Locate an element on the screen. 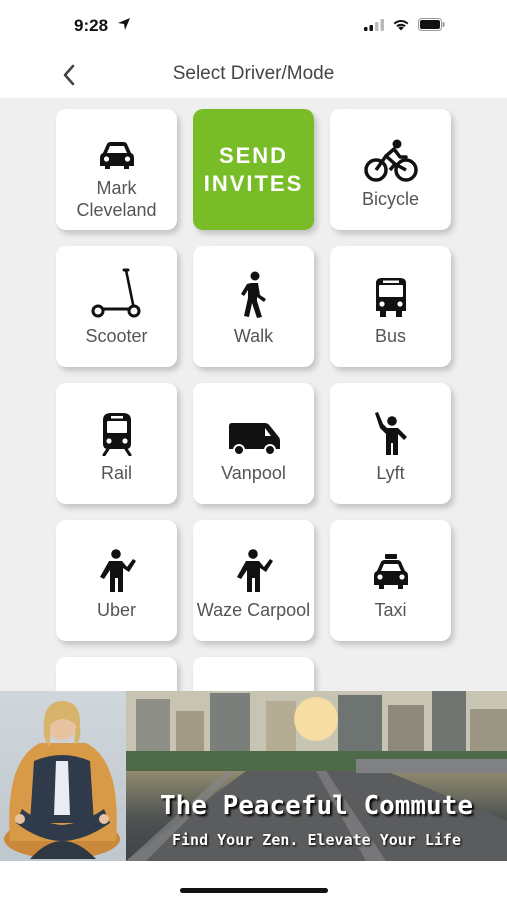  ad-title: The Peaceful Commute is located at coordinates (316, 806).